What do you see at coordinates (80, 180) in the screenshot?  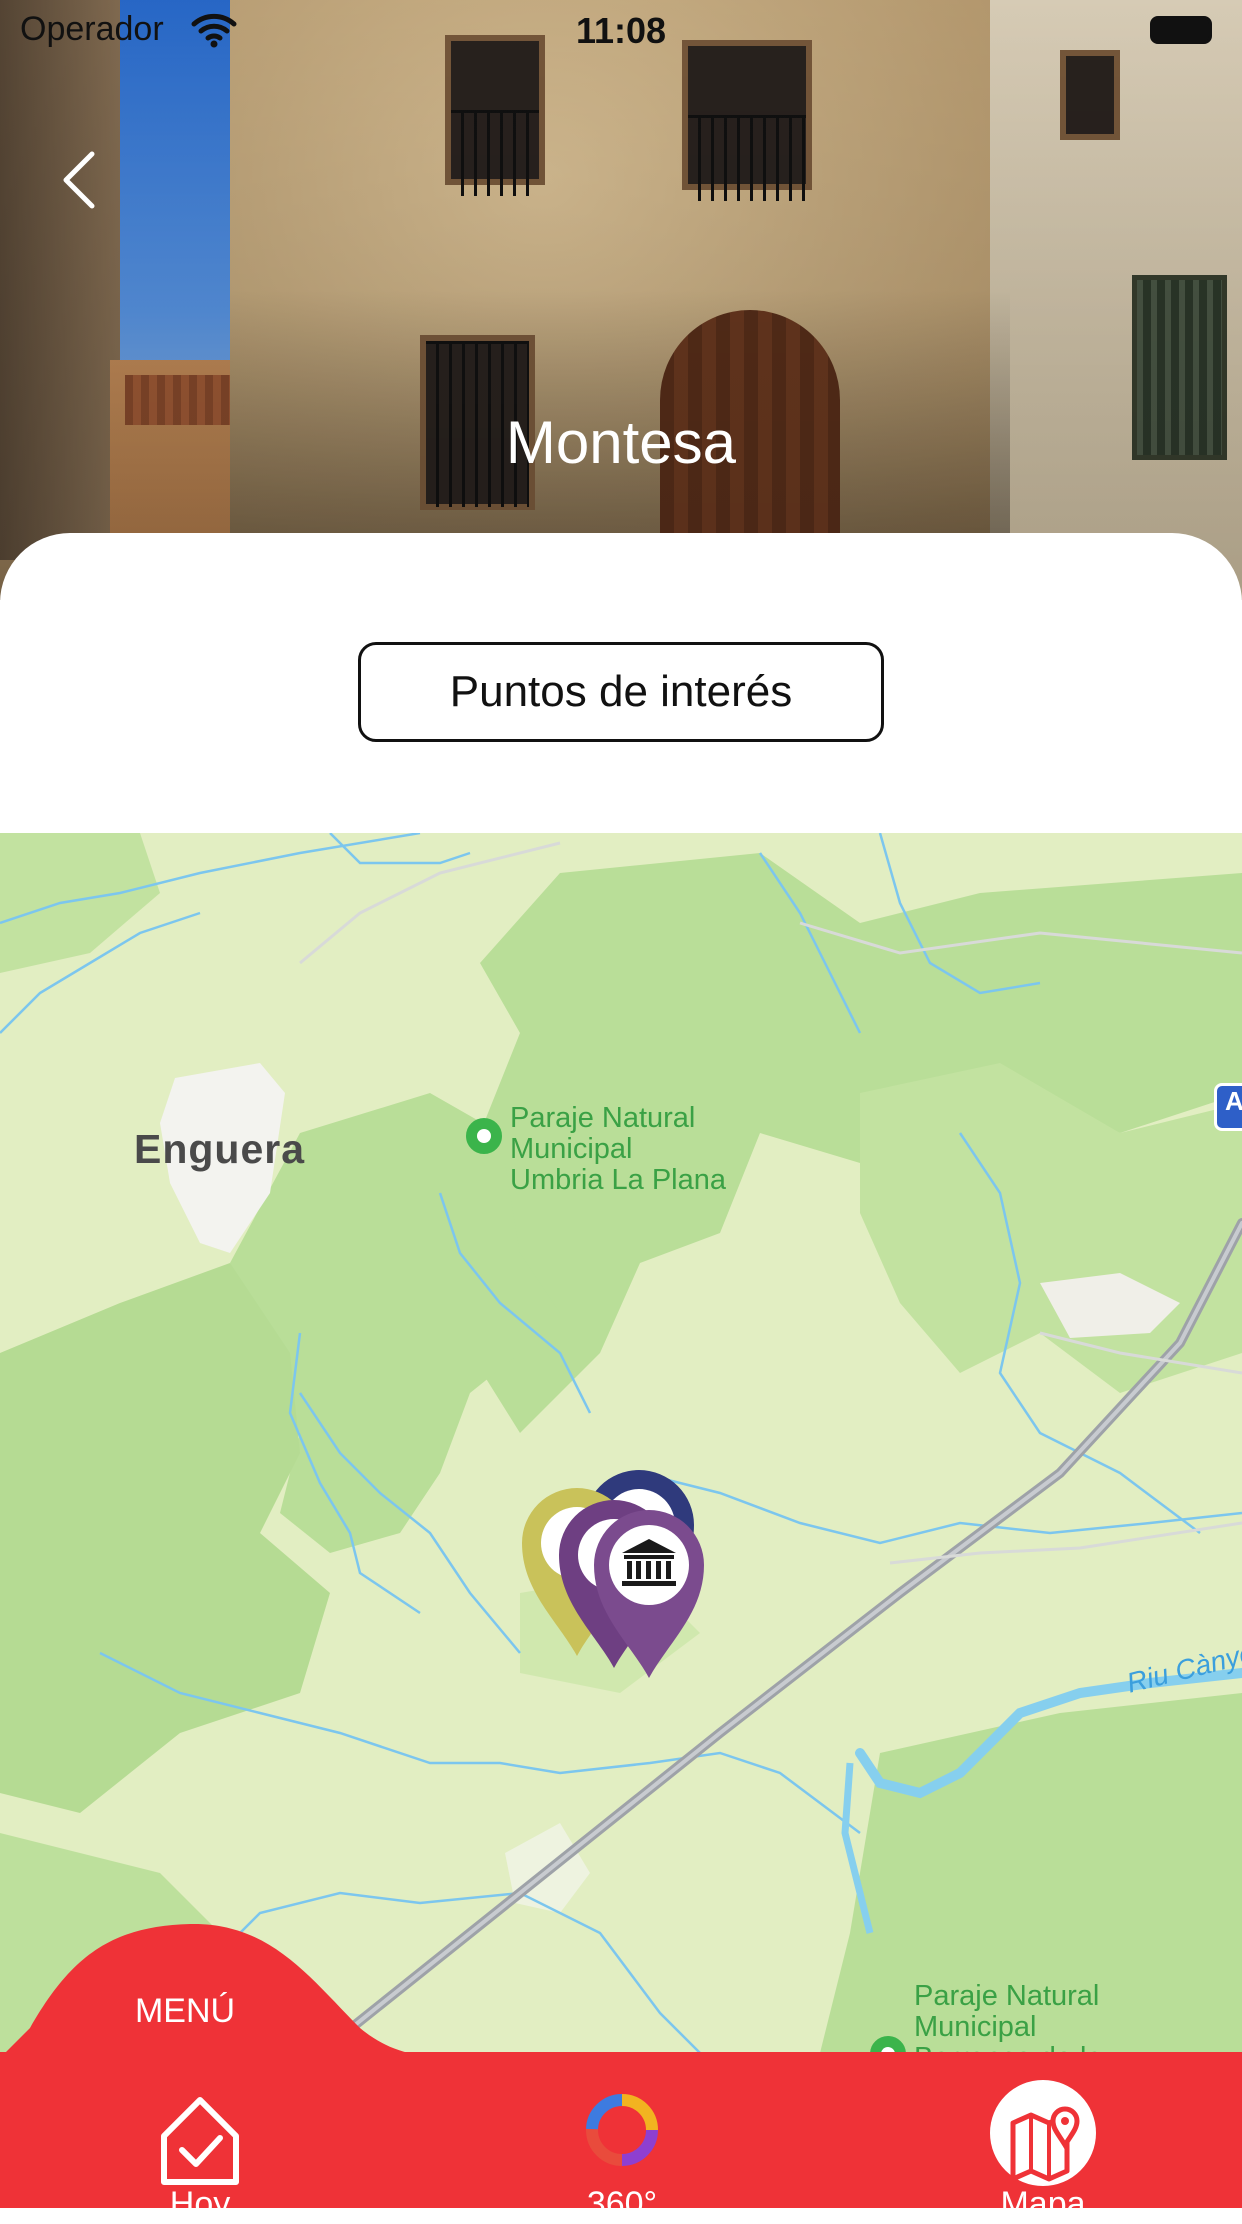 I see `back-arrow-icon` at bounding box center [80, 180].